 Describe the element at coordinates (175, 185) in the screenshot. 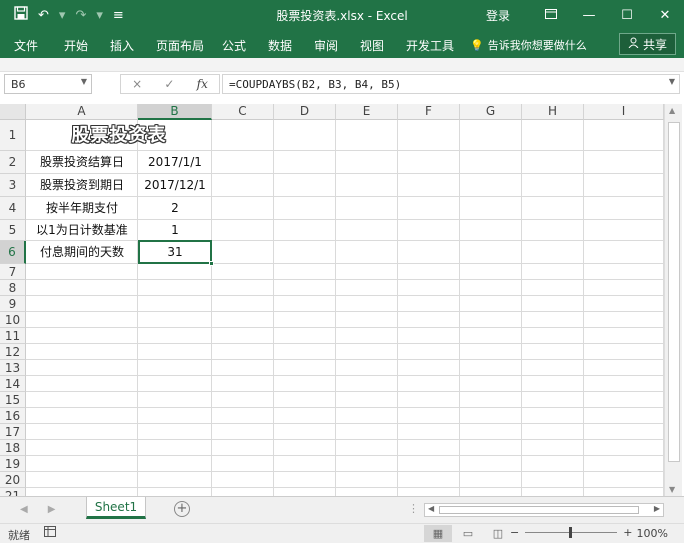

I see `value-cell-b3: 2017/12/1` at that location.